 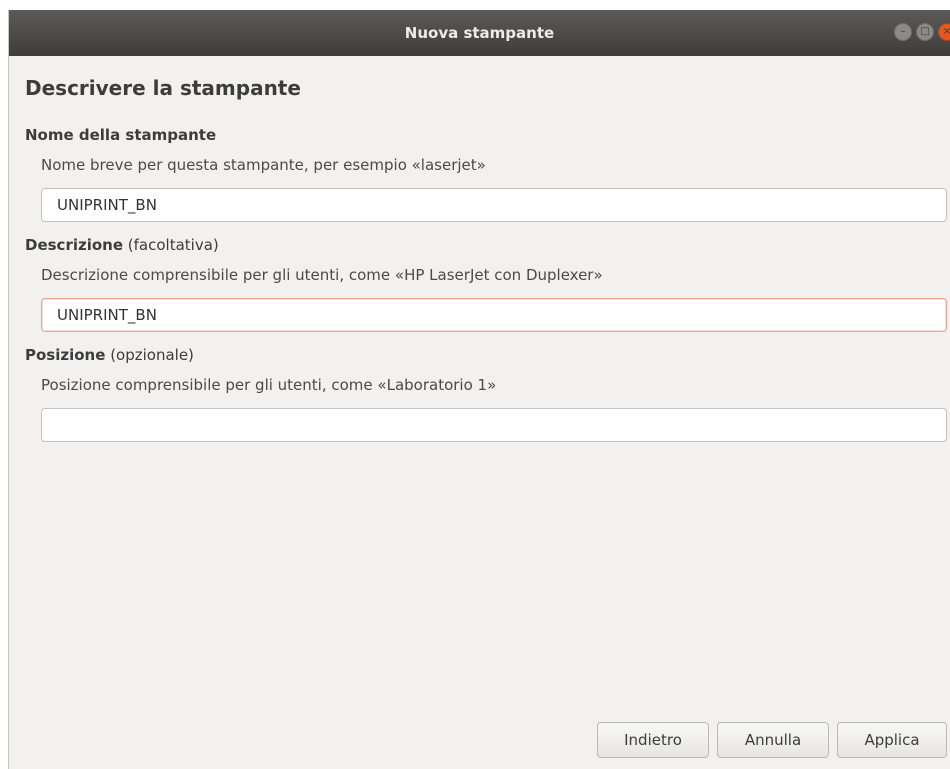 I want to click on location-label: Posizione (opzionale), so click(x=109, y=355).